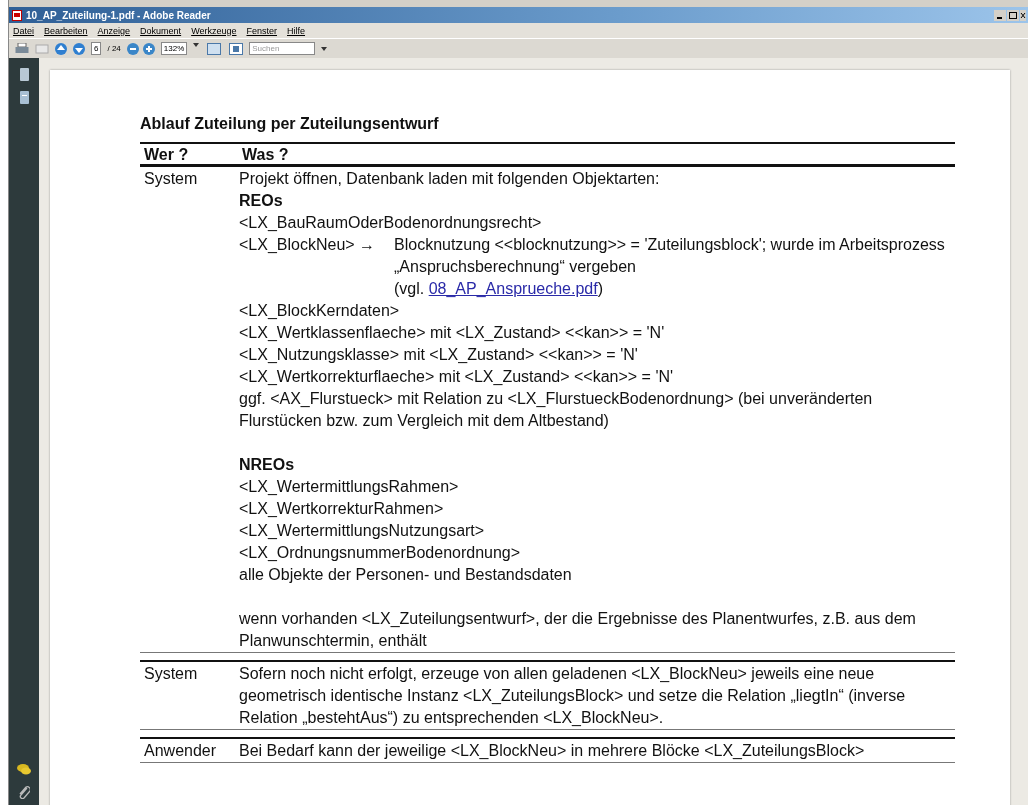 This screenshot has height=805, width=1028. What do you see at coordinates (319, 311) in the screenshot?
I see `text-line: <LX_BlockKerndaten>` at bounding box center [319, 311].